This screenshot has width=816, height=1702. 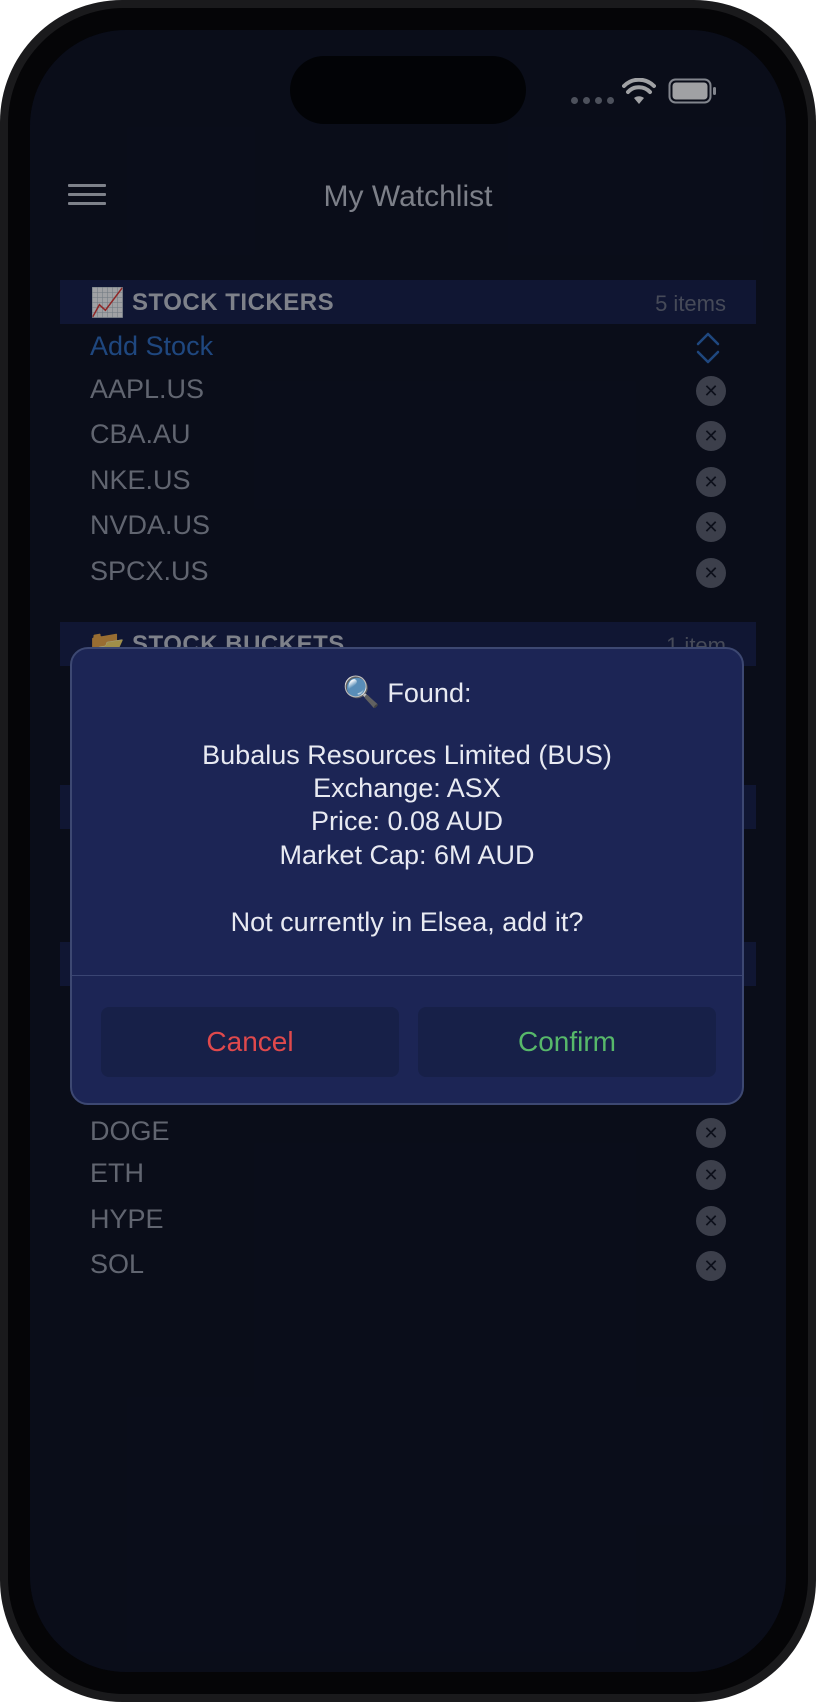 What do you see at coordinates (429, 693) in the screenshot?
I see `dialog-heading-text: Found:` at bounding box center [429, 693].